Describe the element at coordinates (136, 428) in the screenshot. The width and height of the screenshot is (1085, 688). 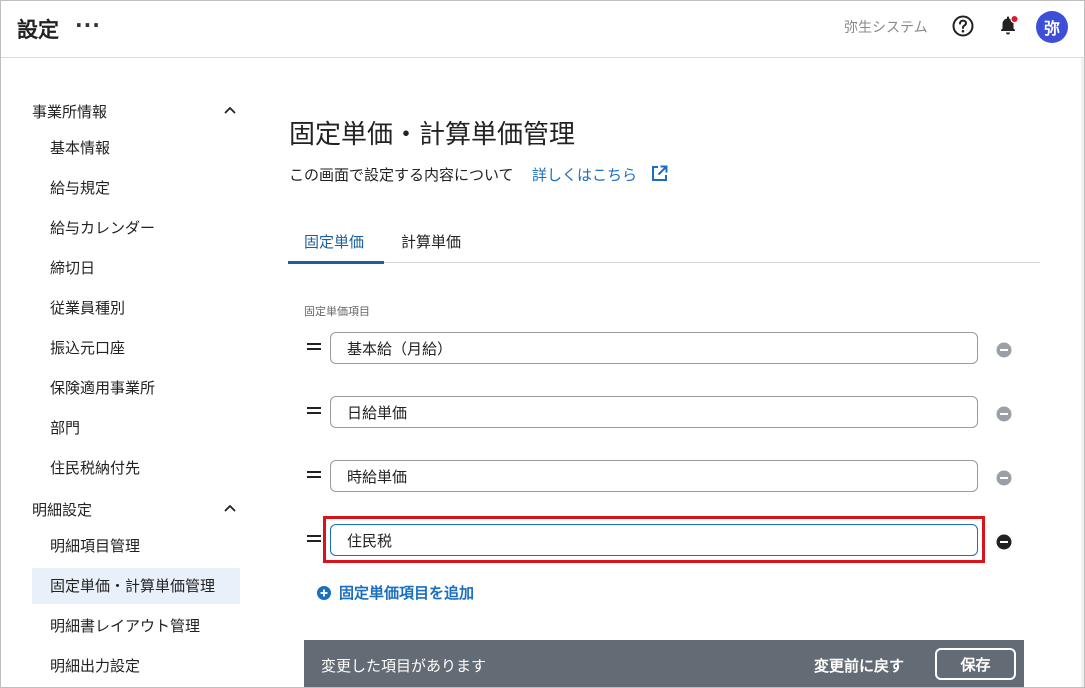
I see `sidebar-item-departments: 部門` at that location.